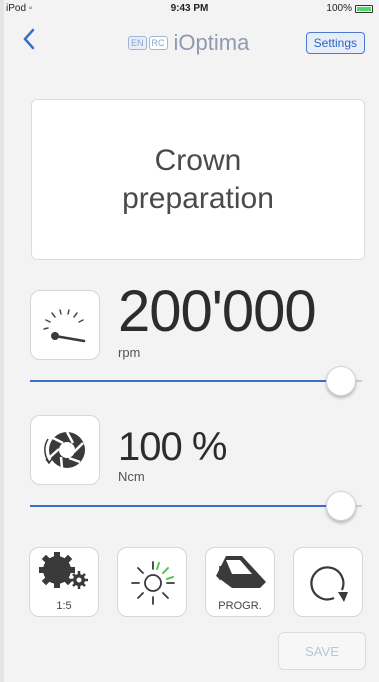 This screenshot has height=682, width=379. I want to click on speed-unit: rpm, so click(129, 352).